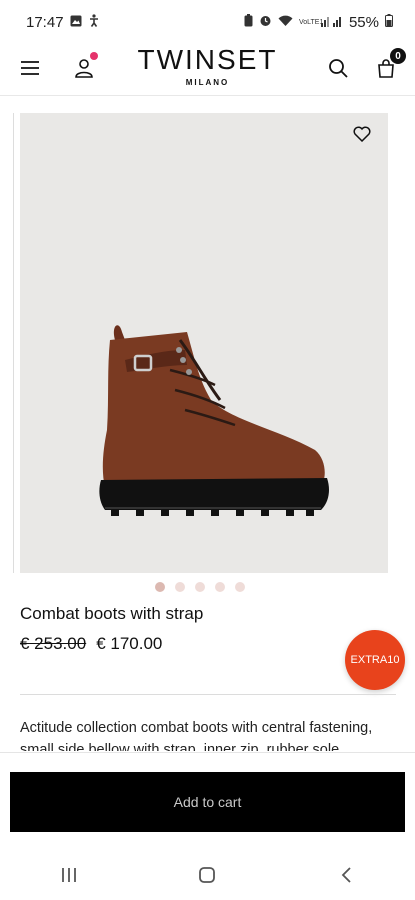 This screenshot has height=900, width=415. Describe the element at coordinates (129, 643) in the screenshot. I see `sale-price: € 170.00` at that location.